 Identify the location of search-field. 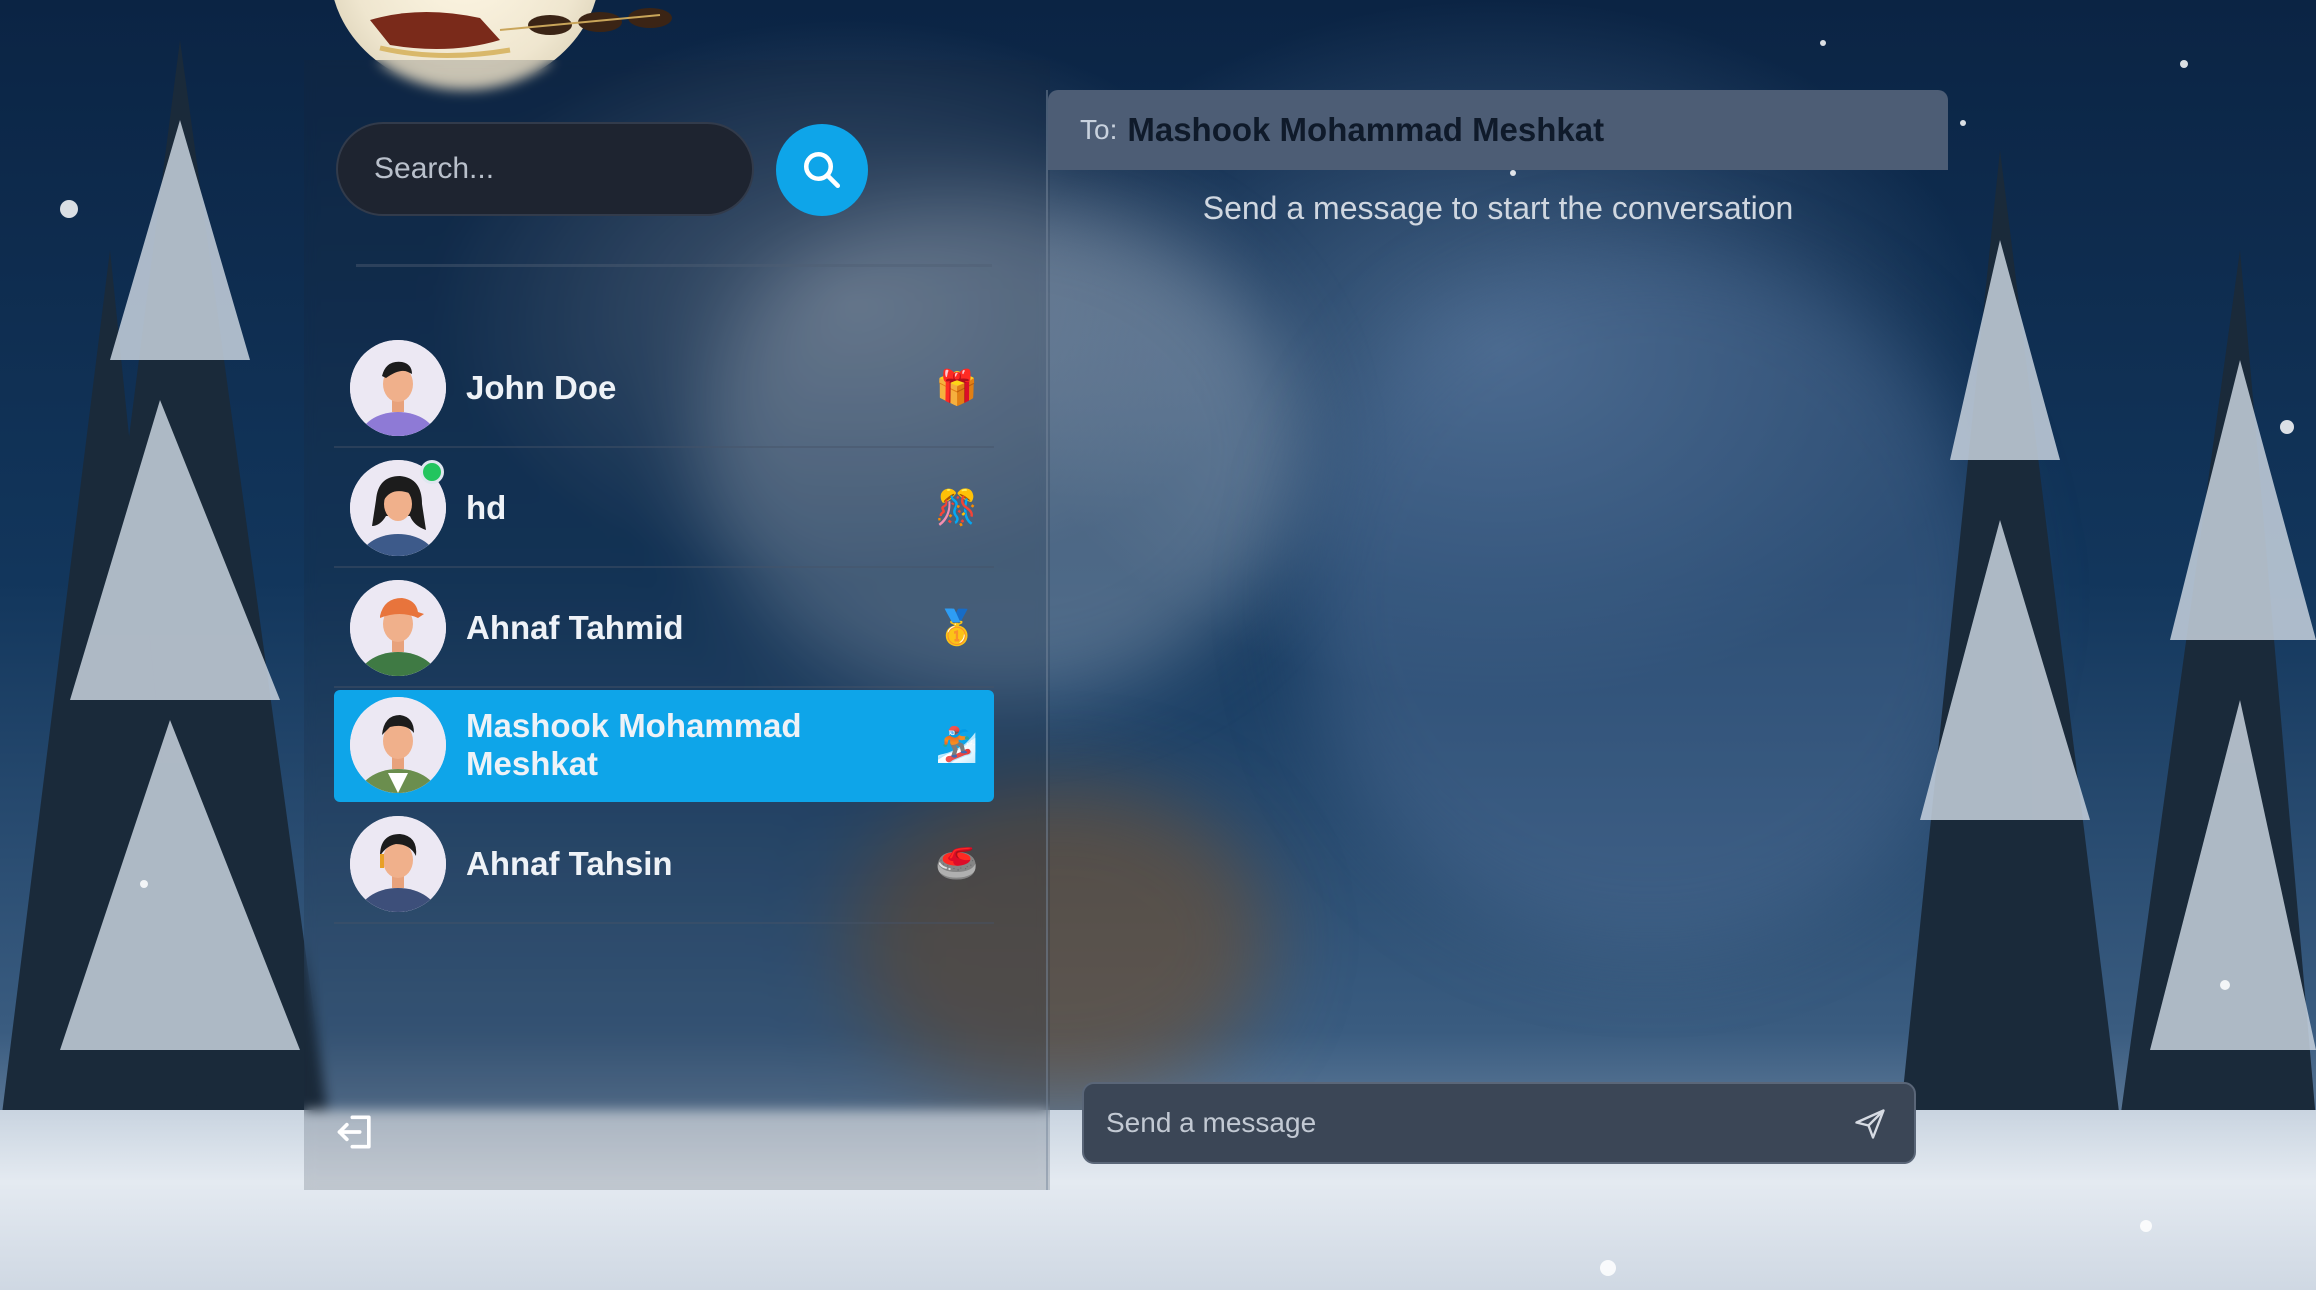
(545, 169).